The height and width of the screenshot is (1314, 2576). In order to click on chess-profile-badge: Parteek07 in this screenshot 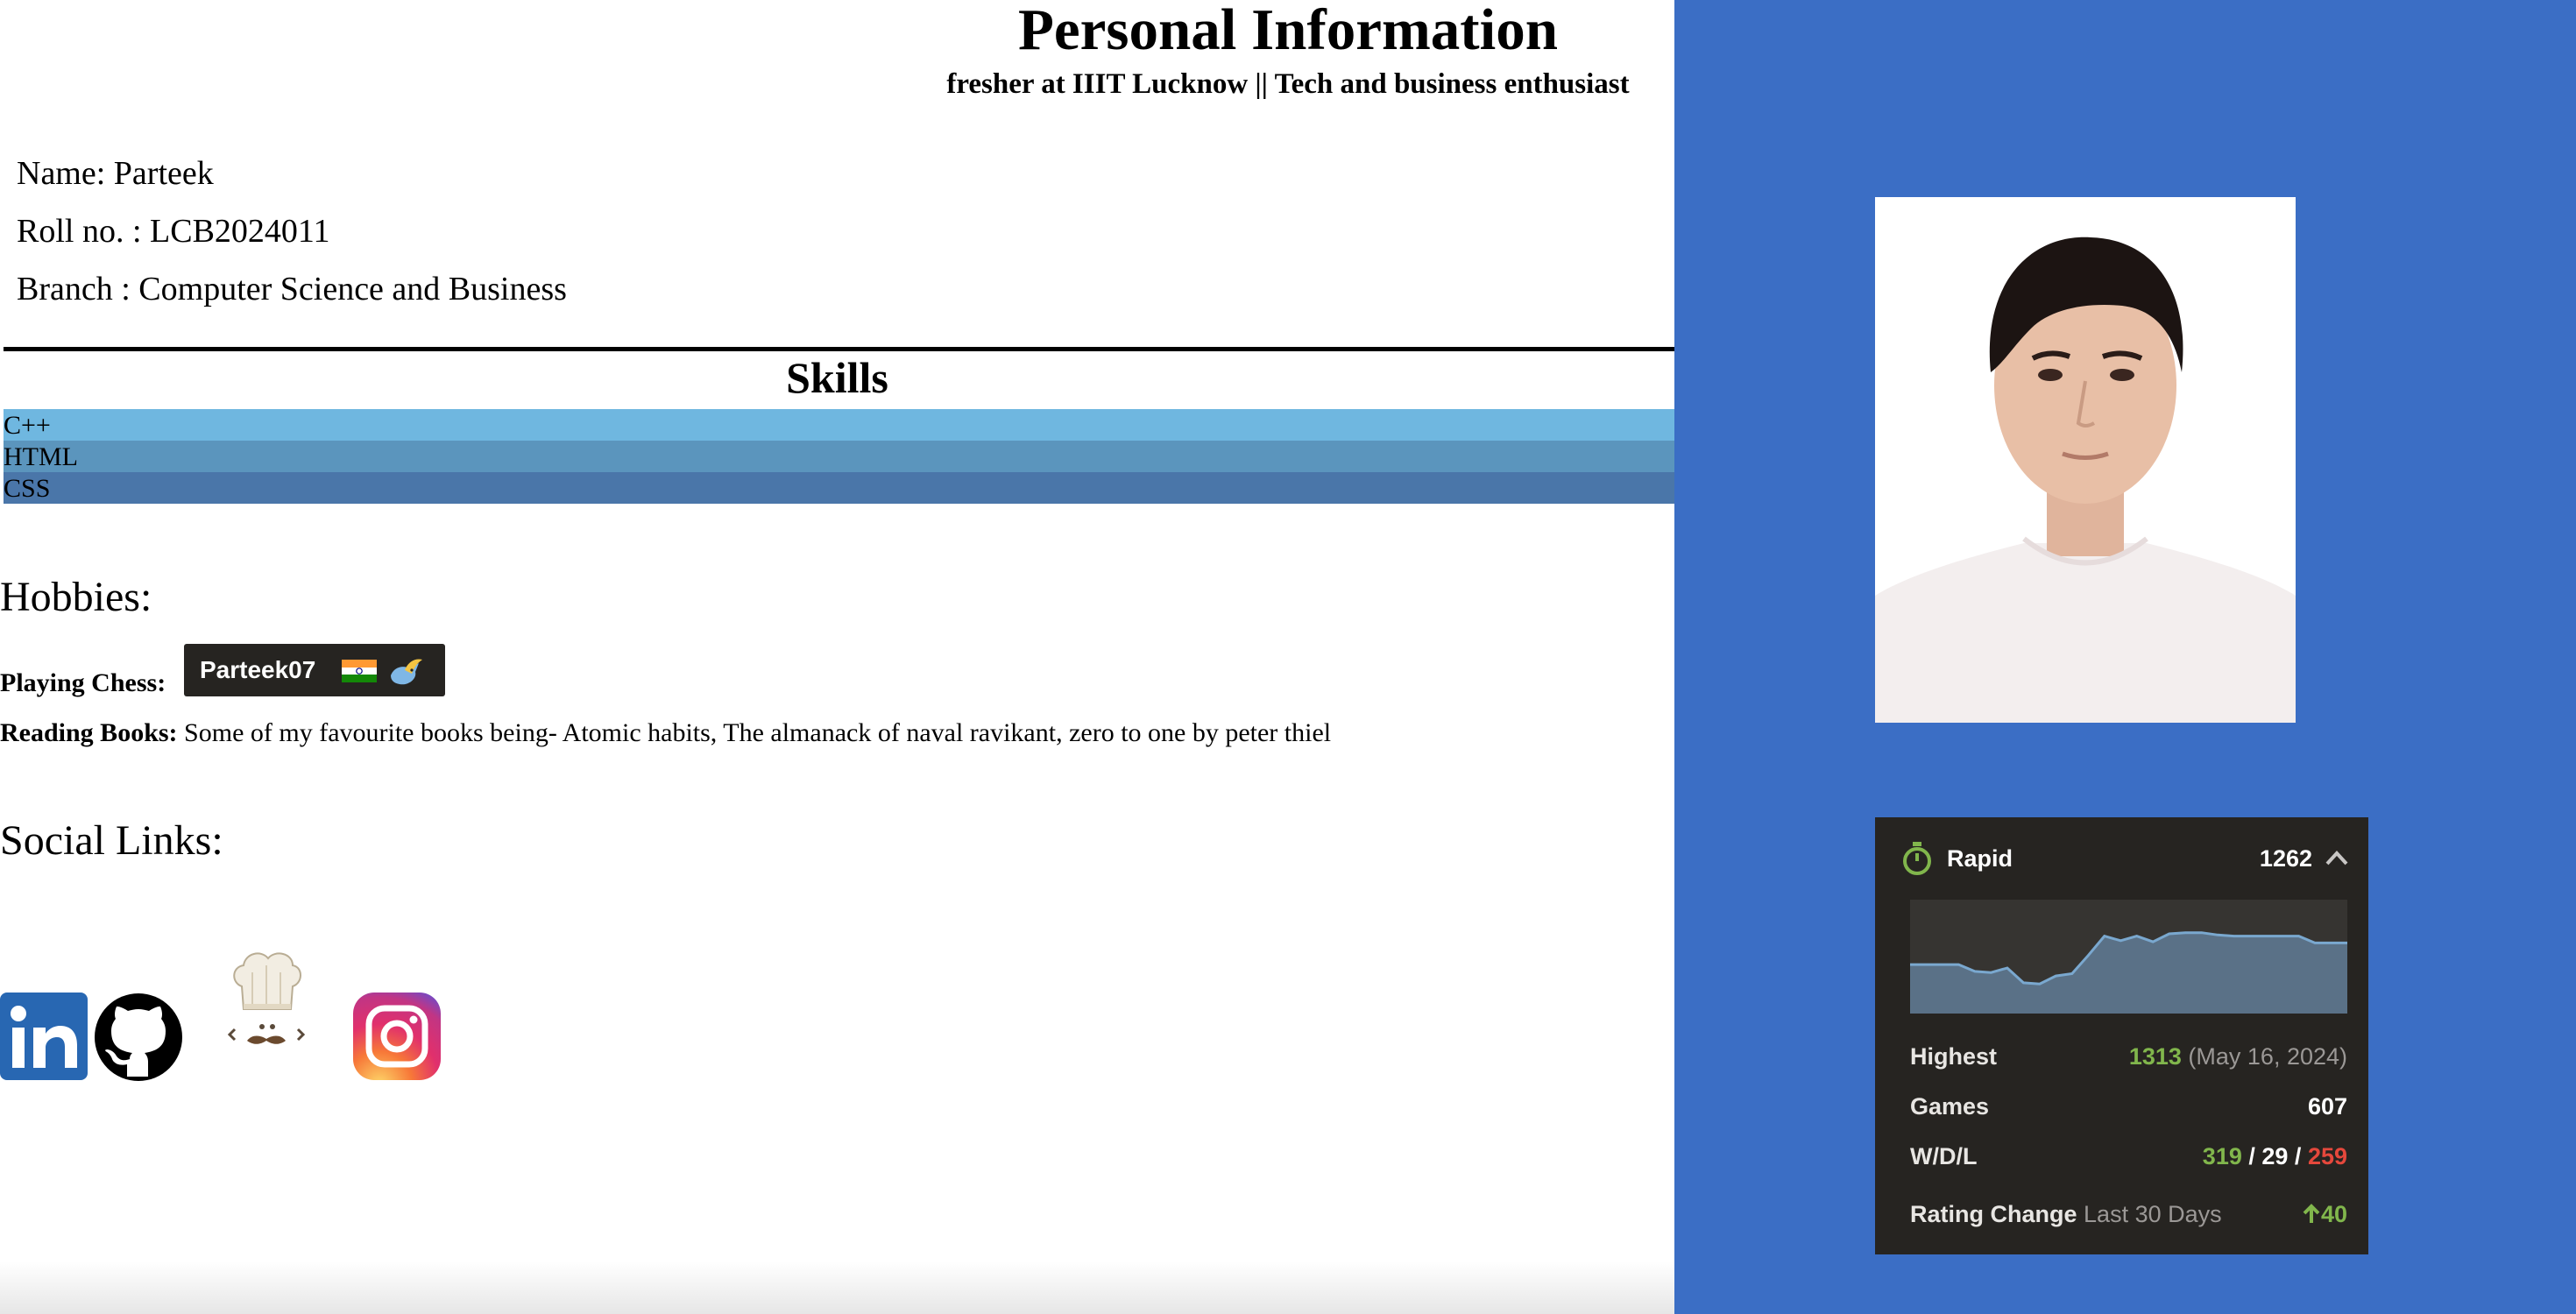, I will do `click(314, 670)`.